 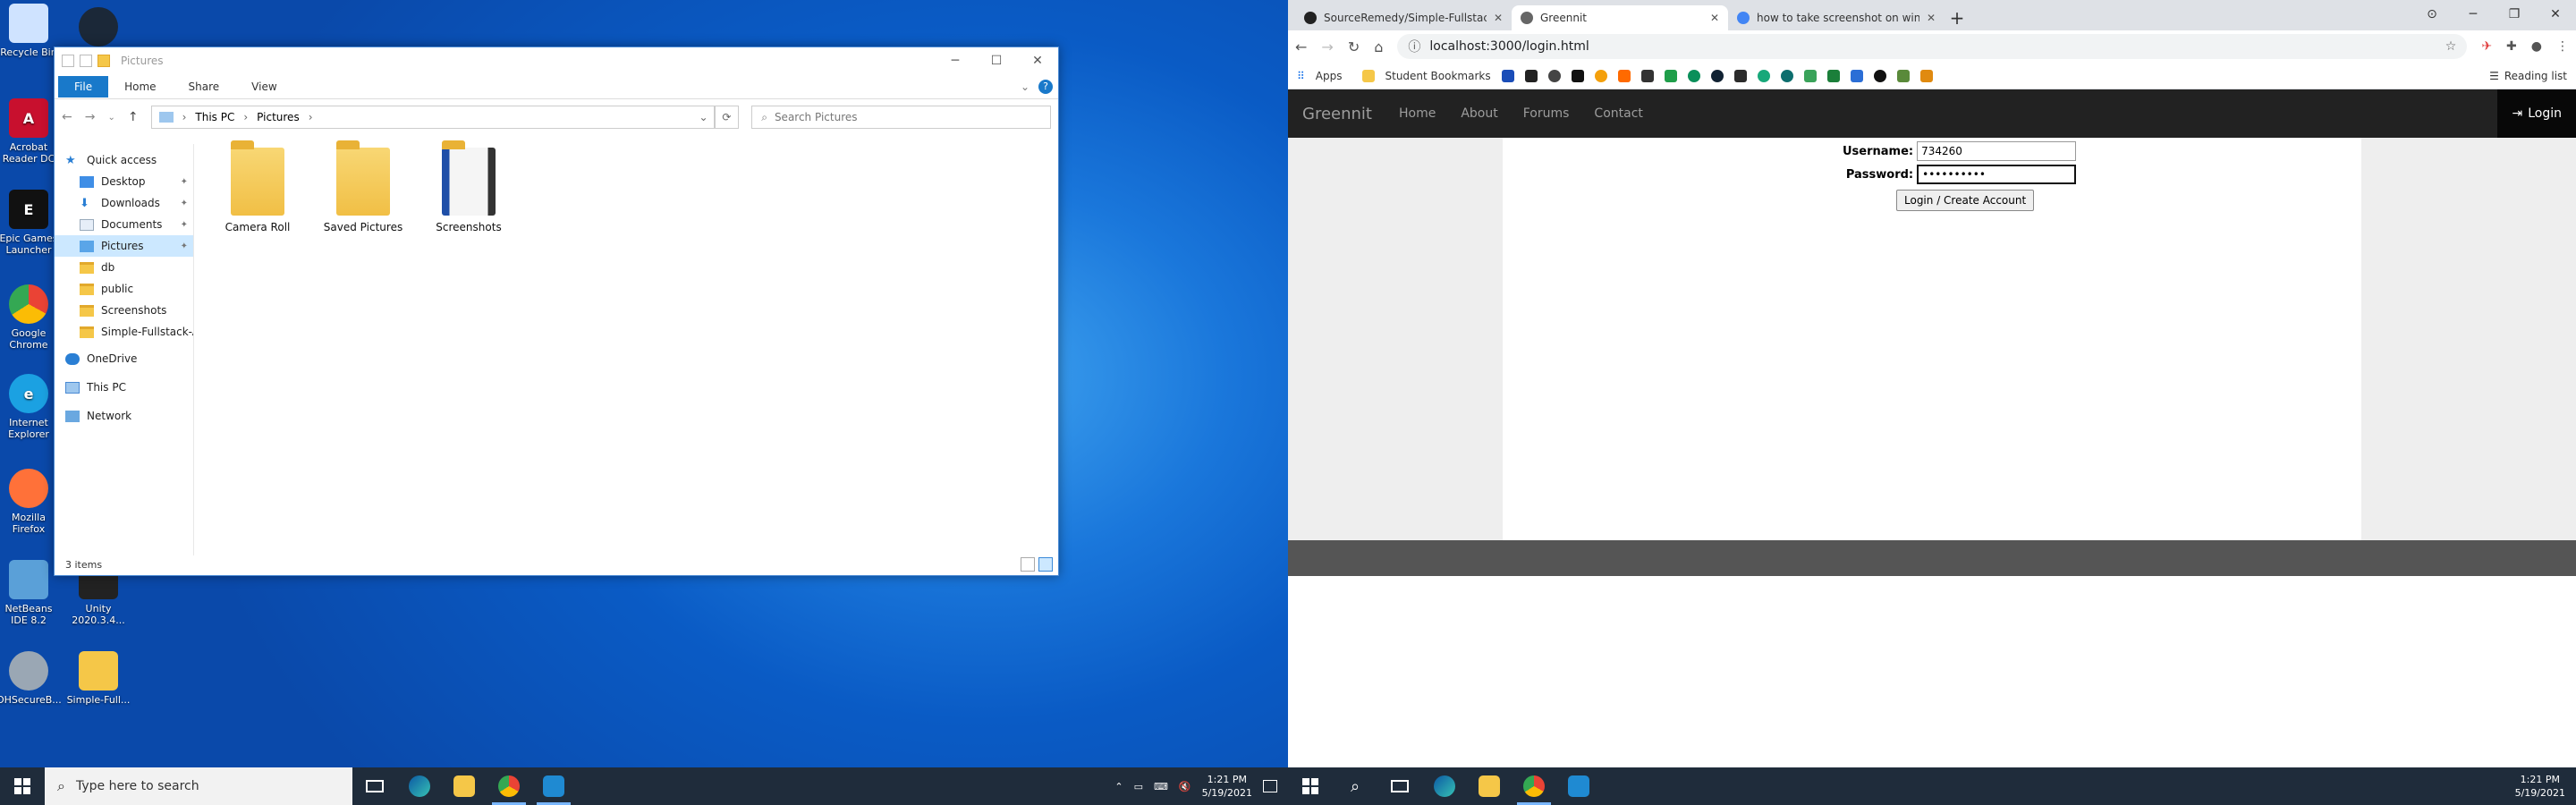 I want to click on desktop-icon-epic-games: E Epic Games Launcher, so click(x=30, y=223).